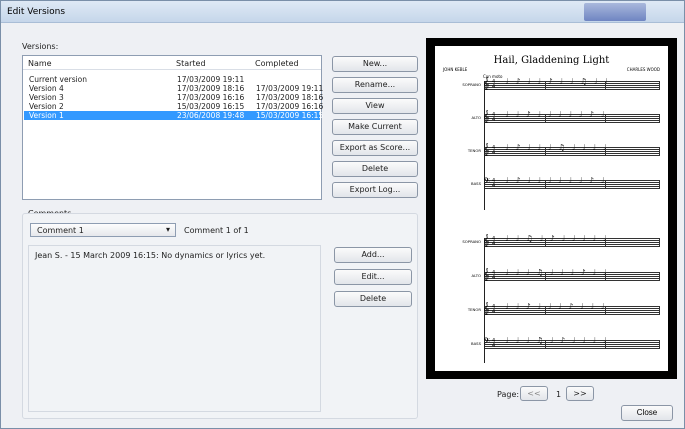 Image resolution: width=685 pixels, height=429 pixels. I want to click on score-composer: CHARLES WOOD, so click(643, 69).